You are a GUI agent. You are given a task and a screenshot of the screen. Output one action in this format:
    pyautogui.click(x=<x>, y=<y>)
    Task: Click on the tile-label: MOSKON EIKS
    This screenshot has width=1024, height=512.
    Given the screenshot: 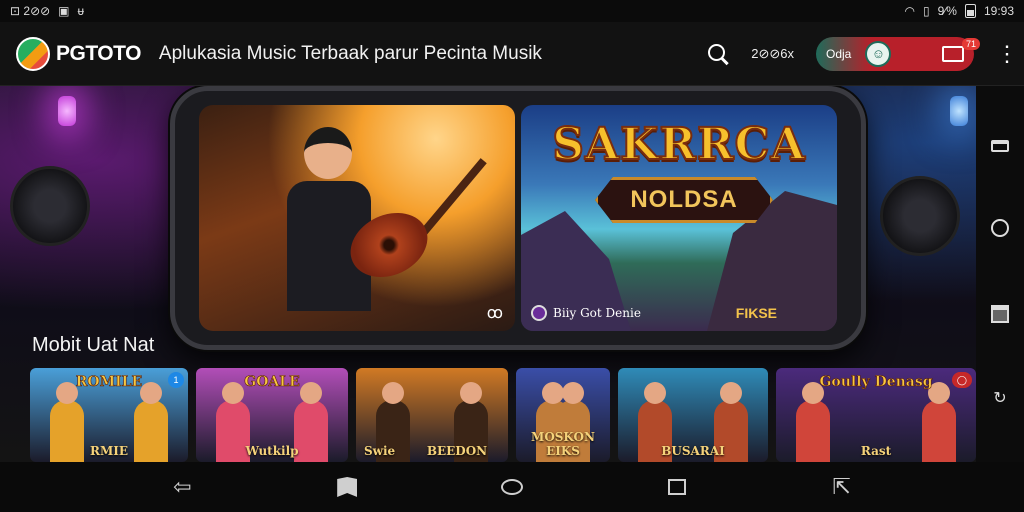 What is the action you would take?
    pyautogui.click(x=563, y=444)
    